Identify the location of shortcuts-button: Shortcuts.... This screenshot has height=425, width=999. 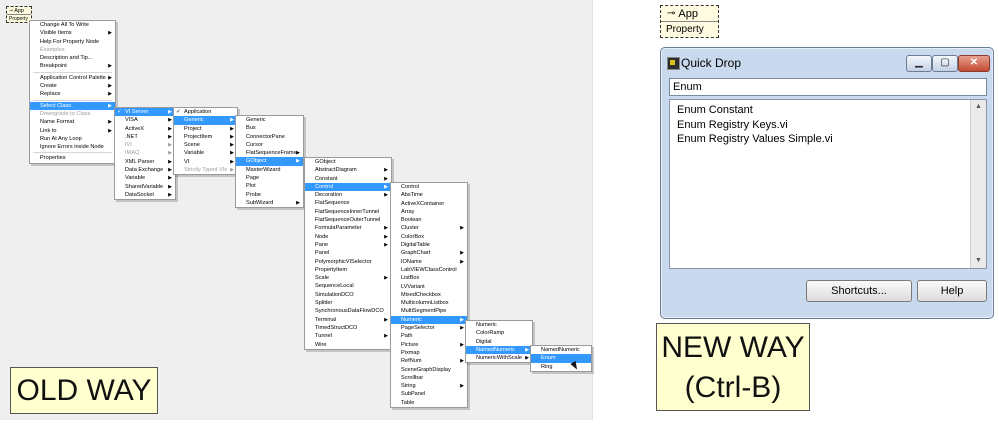
(859, 291).